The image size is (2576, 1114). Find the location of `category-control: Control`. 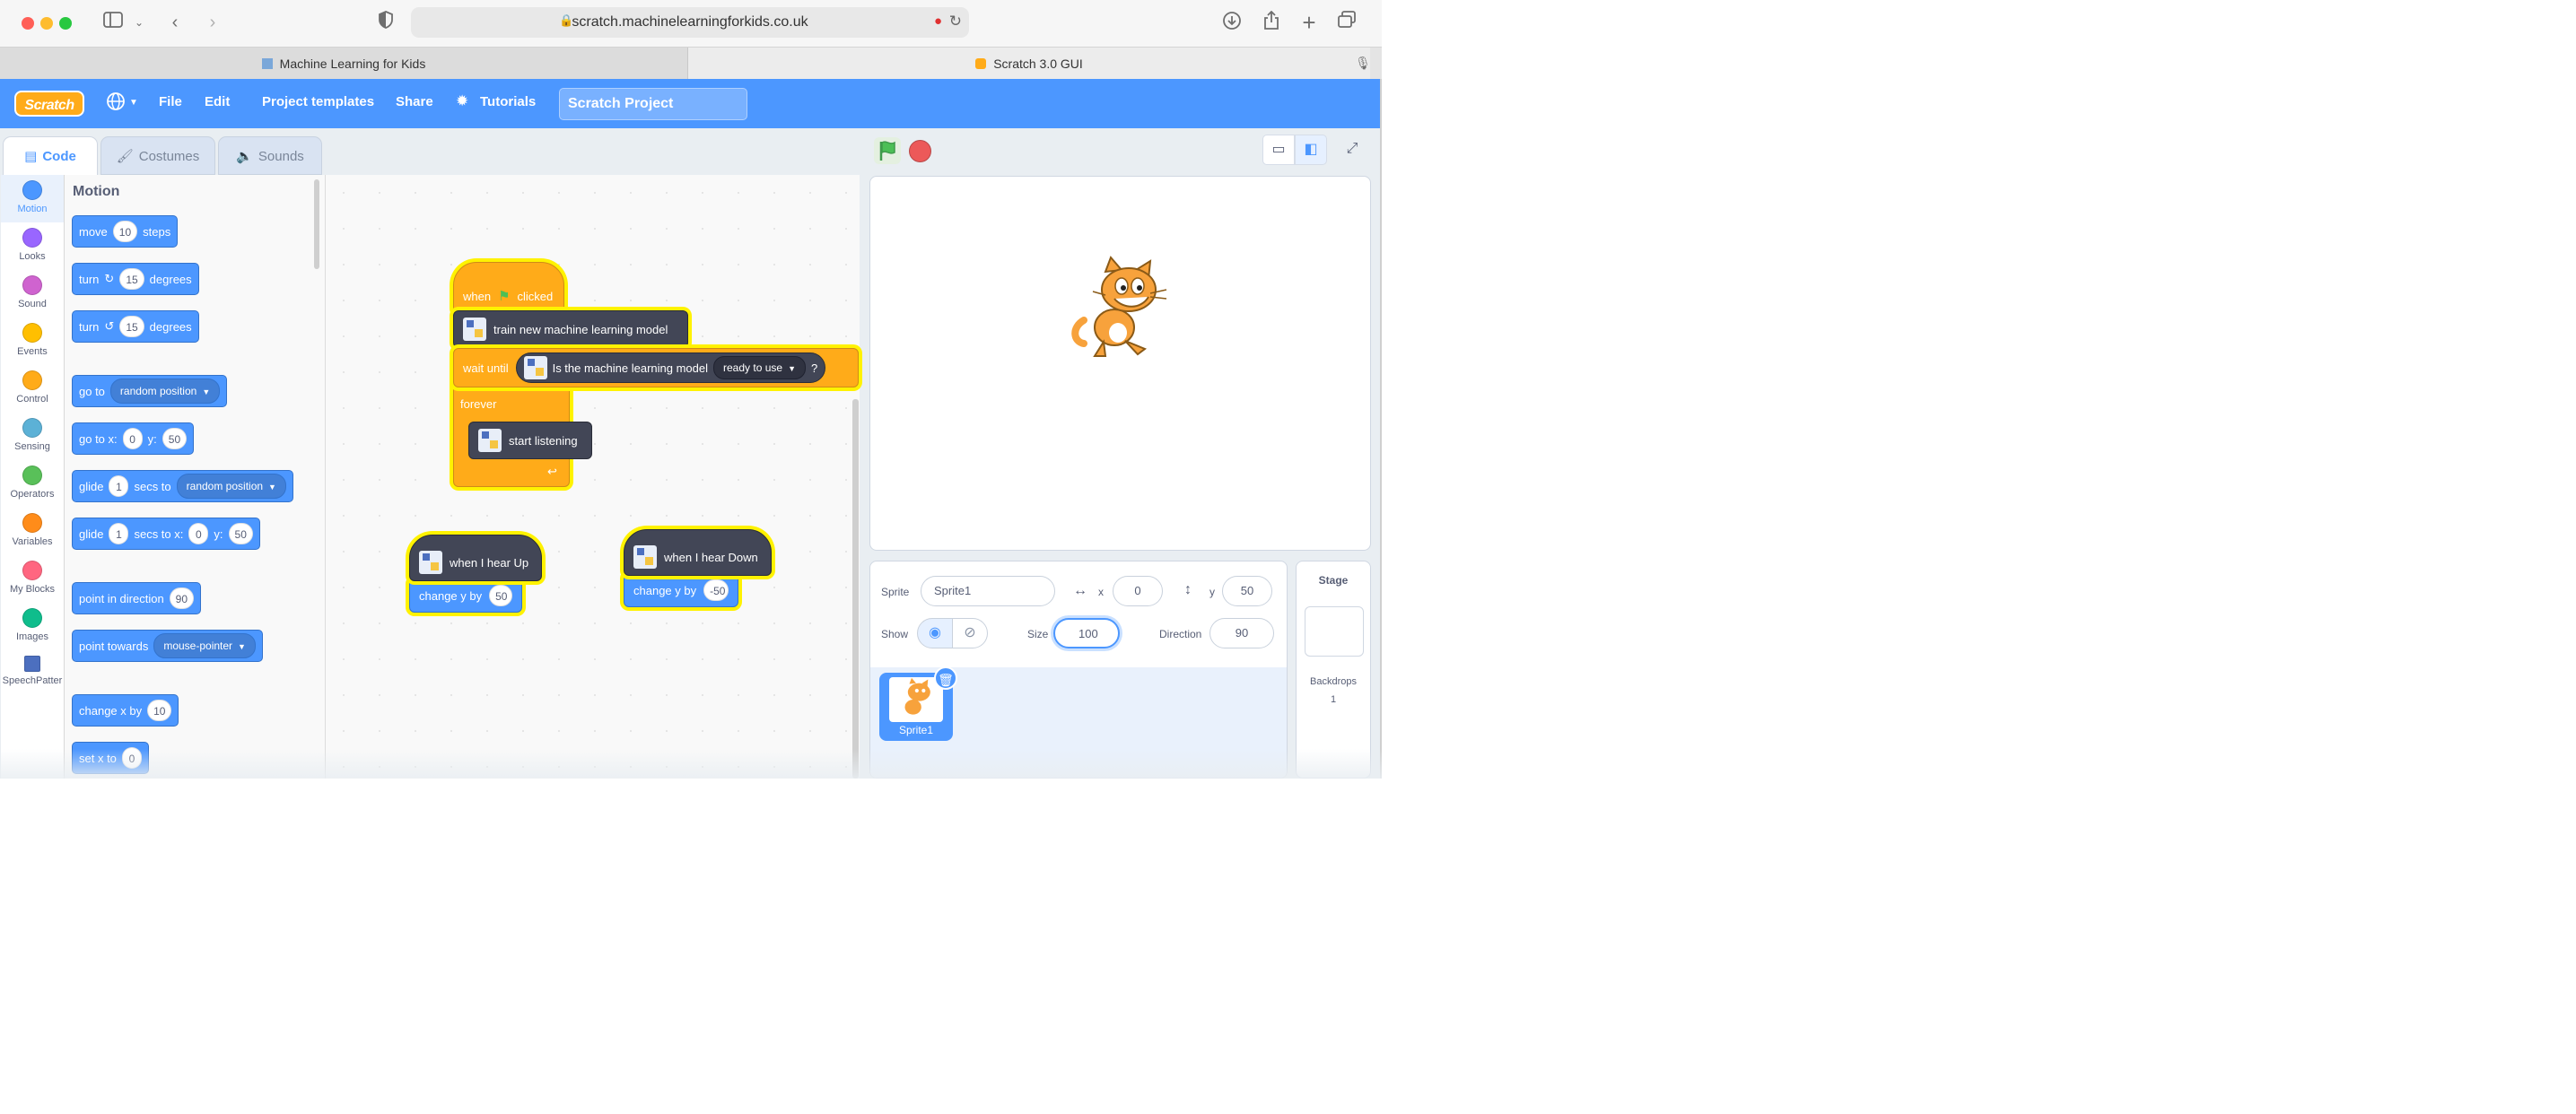

category-control: Control is located at coordinates (32, 389).